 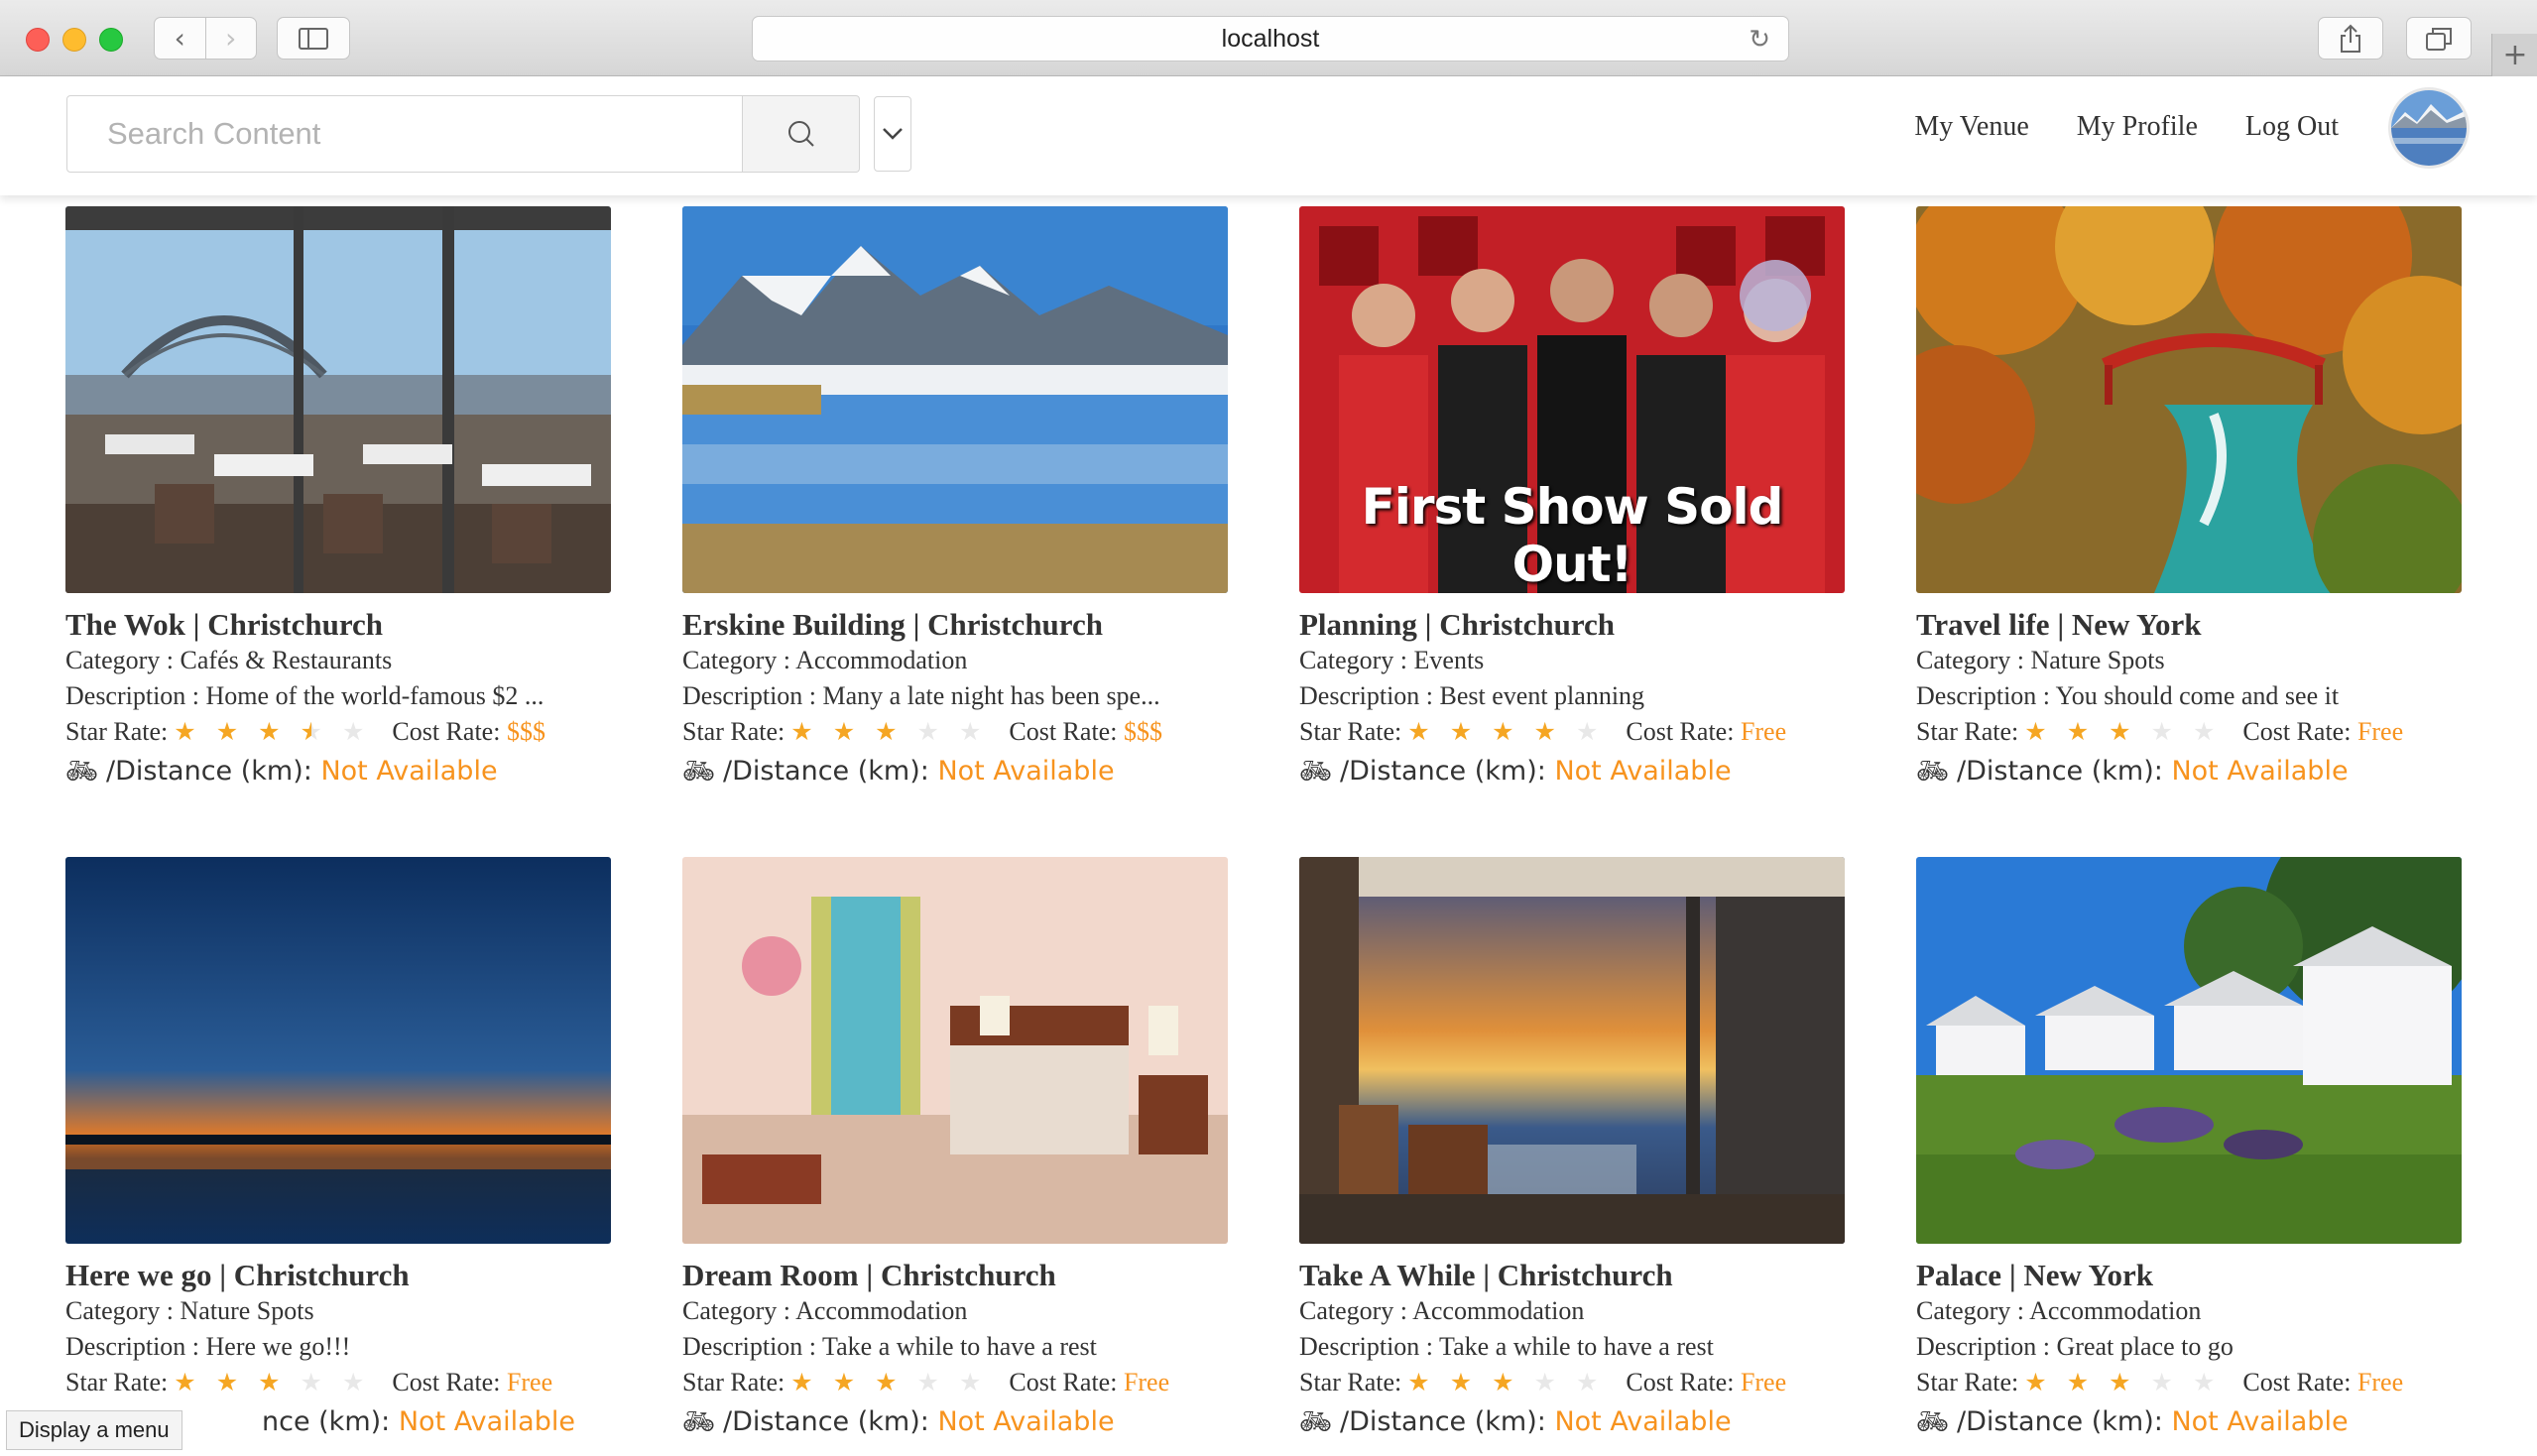 What do you see at coordinates (38, 40) in the screenshot?
I see `close-window-button` at bounding box center [38, 40].